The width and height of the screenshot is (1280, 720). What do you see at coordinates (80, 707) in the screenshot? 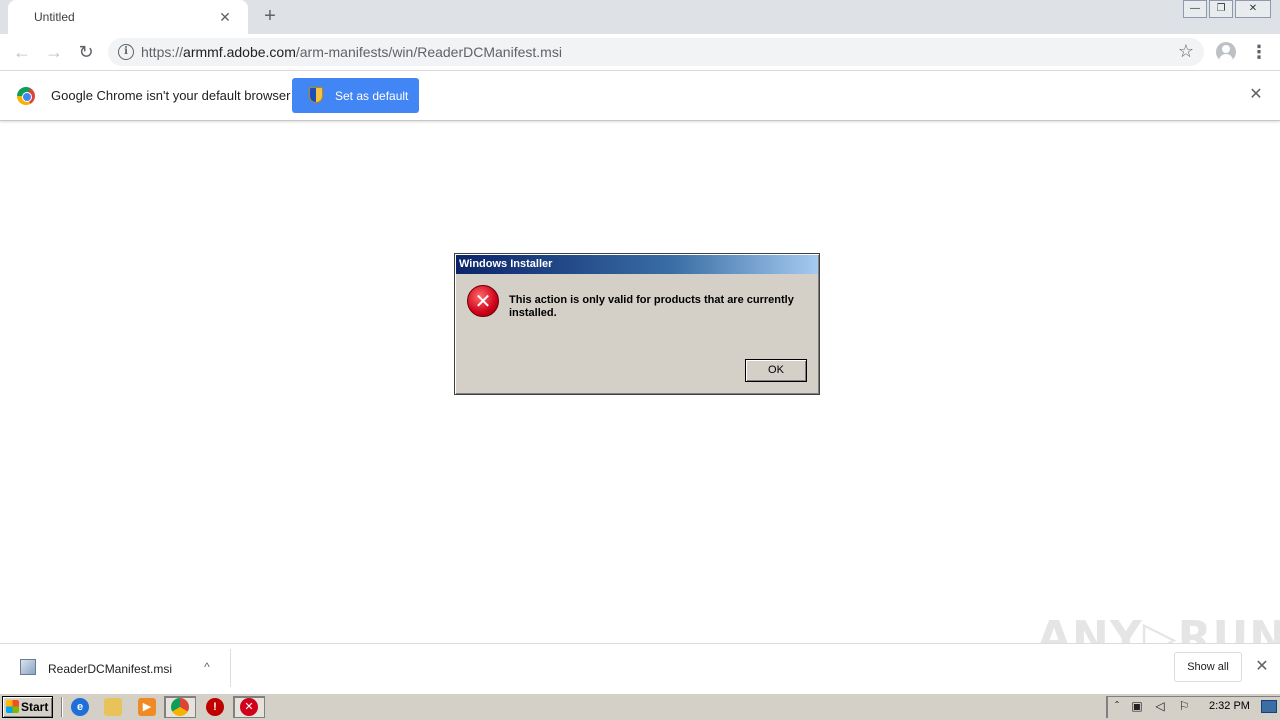
I see `ie-icon: e` at bounding box center [80, 707].